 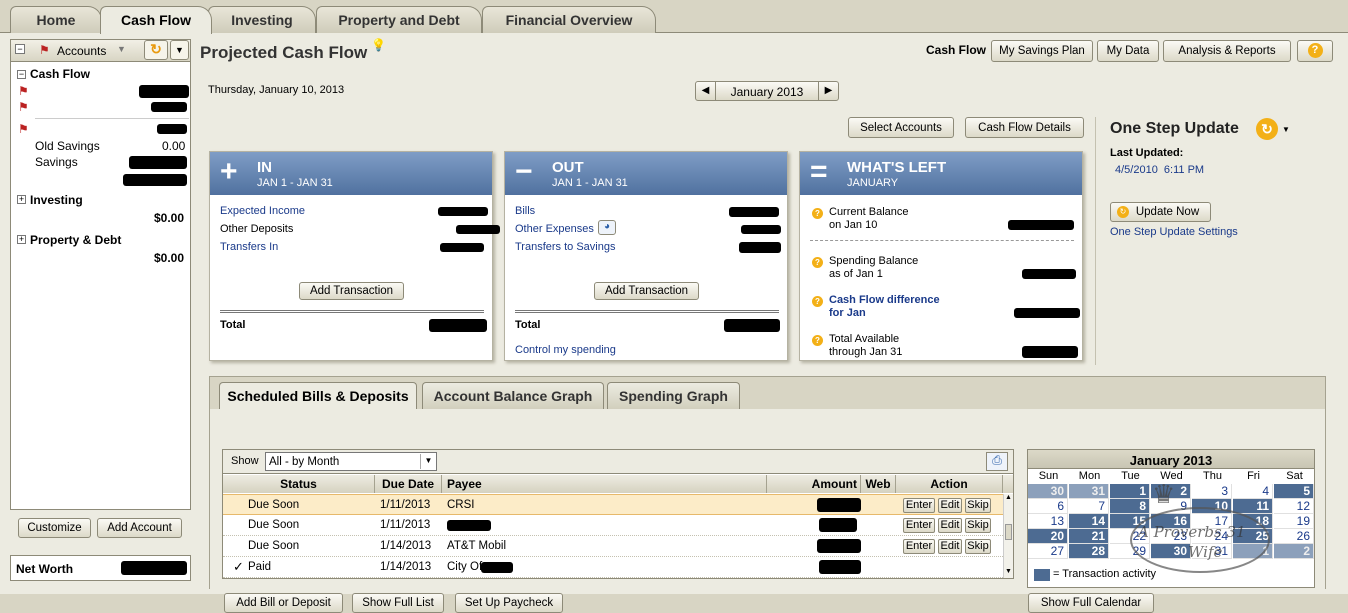 What do you see at coordinates (673, 395) in the screenshot?
I see `tab-spending-graph: Spending Graph` at bounding box center [673, 395].